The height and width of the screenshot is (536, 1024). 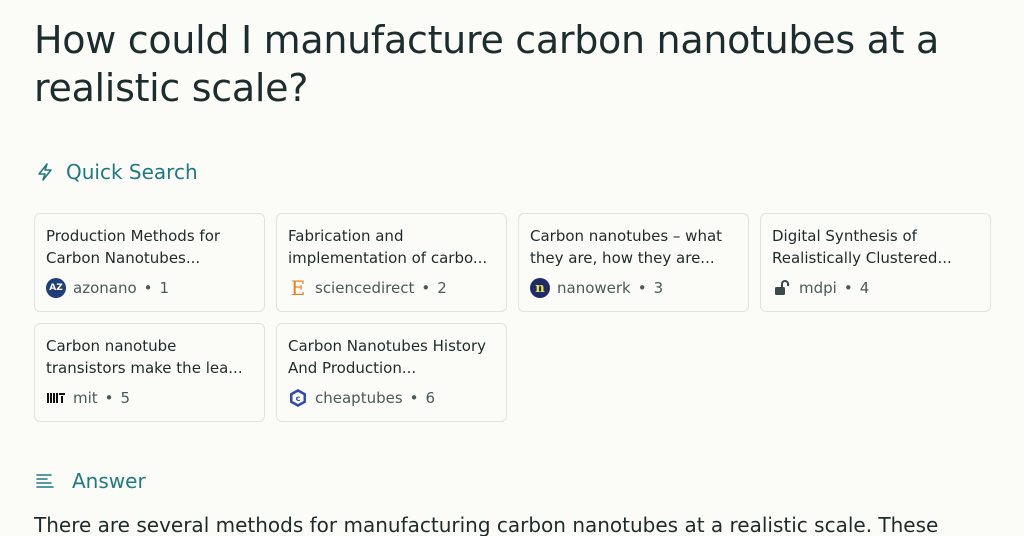 I want to click on source-index: 4, so click(x=864, y=288).